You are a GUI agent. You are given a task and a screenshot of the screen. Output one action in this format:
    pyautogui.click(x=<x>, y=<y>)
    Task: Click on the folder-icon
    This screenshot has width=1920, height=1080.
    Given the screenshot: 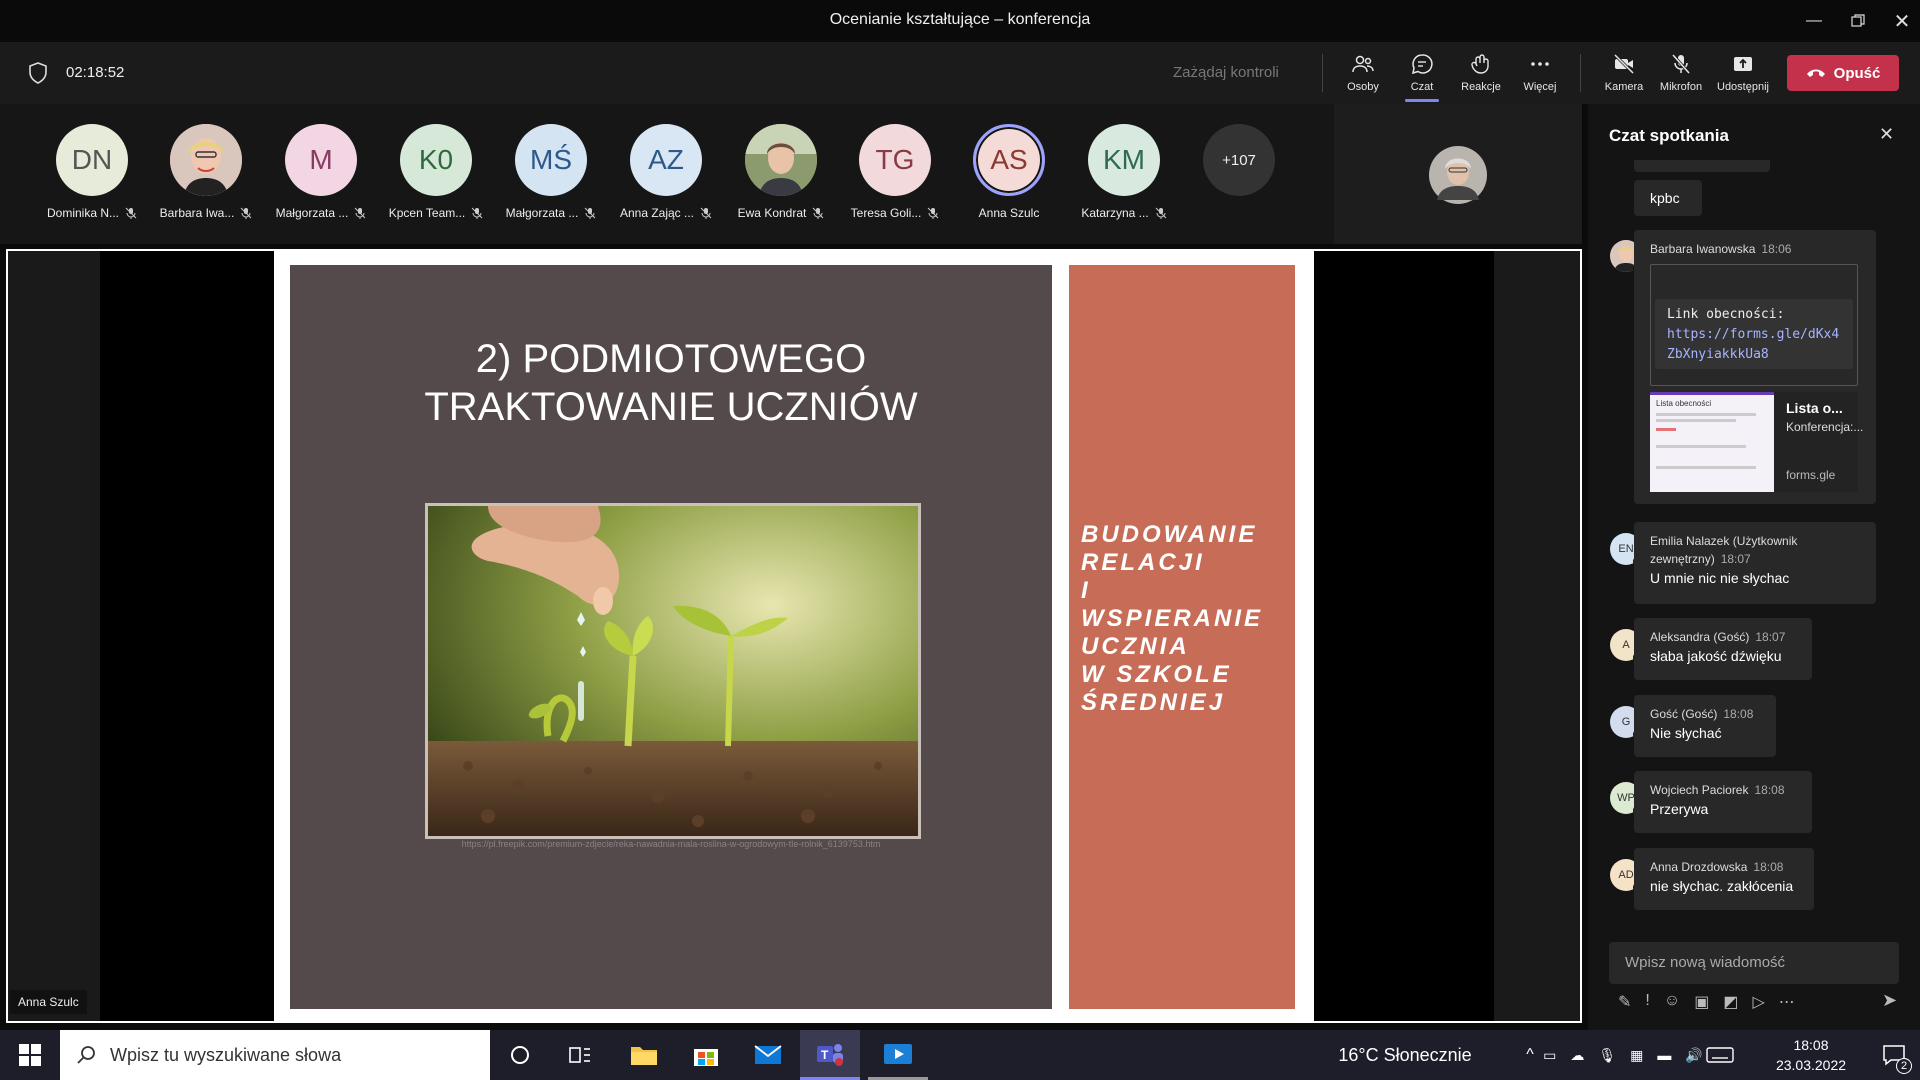 What is the action you would take?
    pyautogui.click(x=644, y=1056)
    